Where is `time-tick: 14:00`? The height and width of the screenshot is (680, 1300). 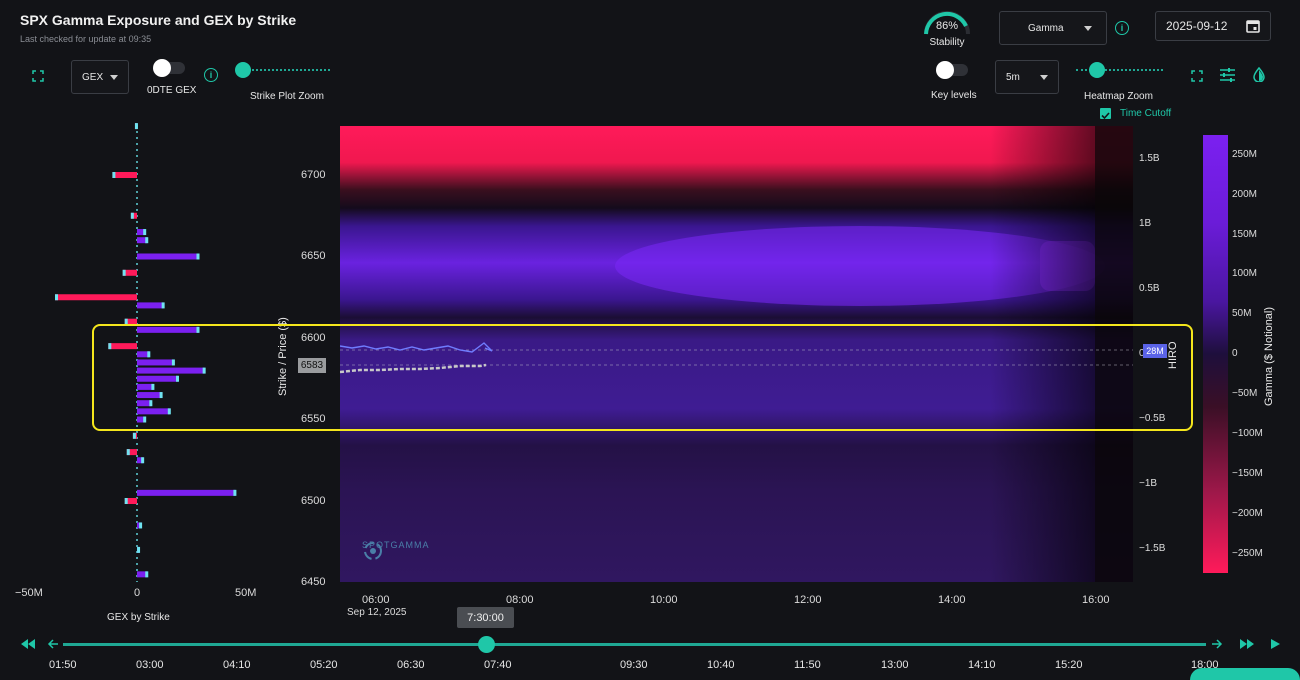 time-tick: 14:00 is located at coordinates (952, 600).